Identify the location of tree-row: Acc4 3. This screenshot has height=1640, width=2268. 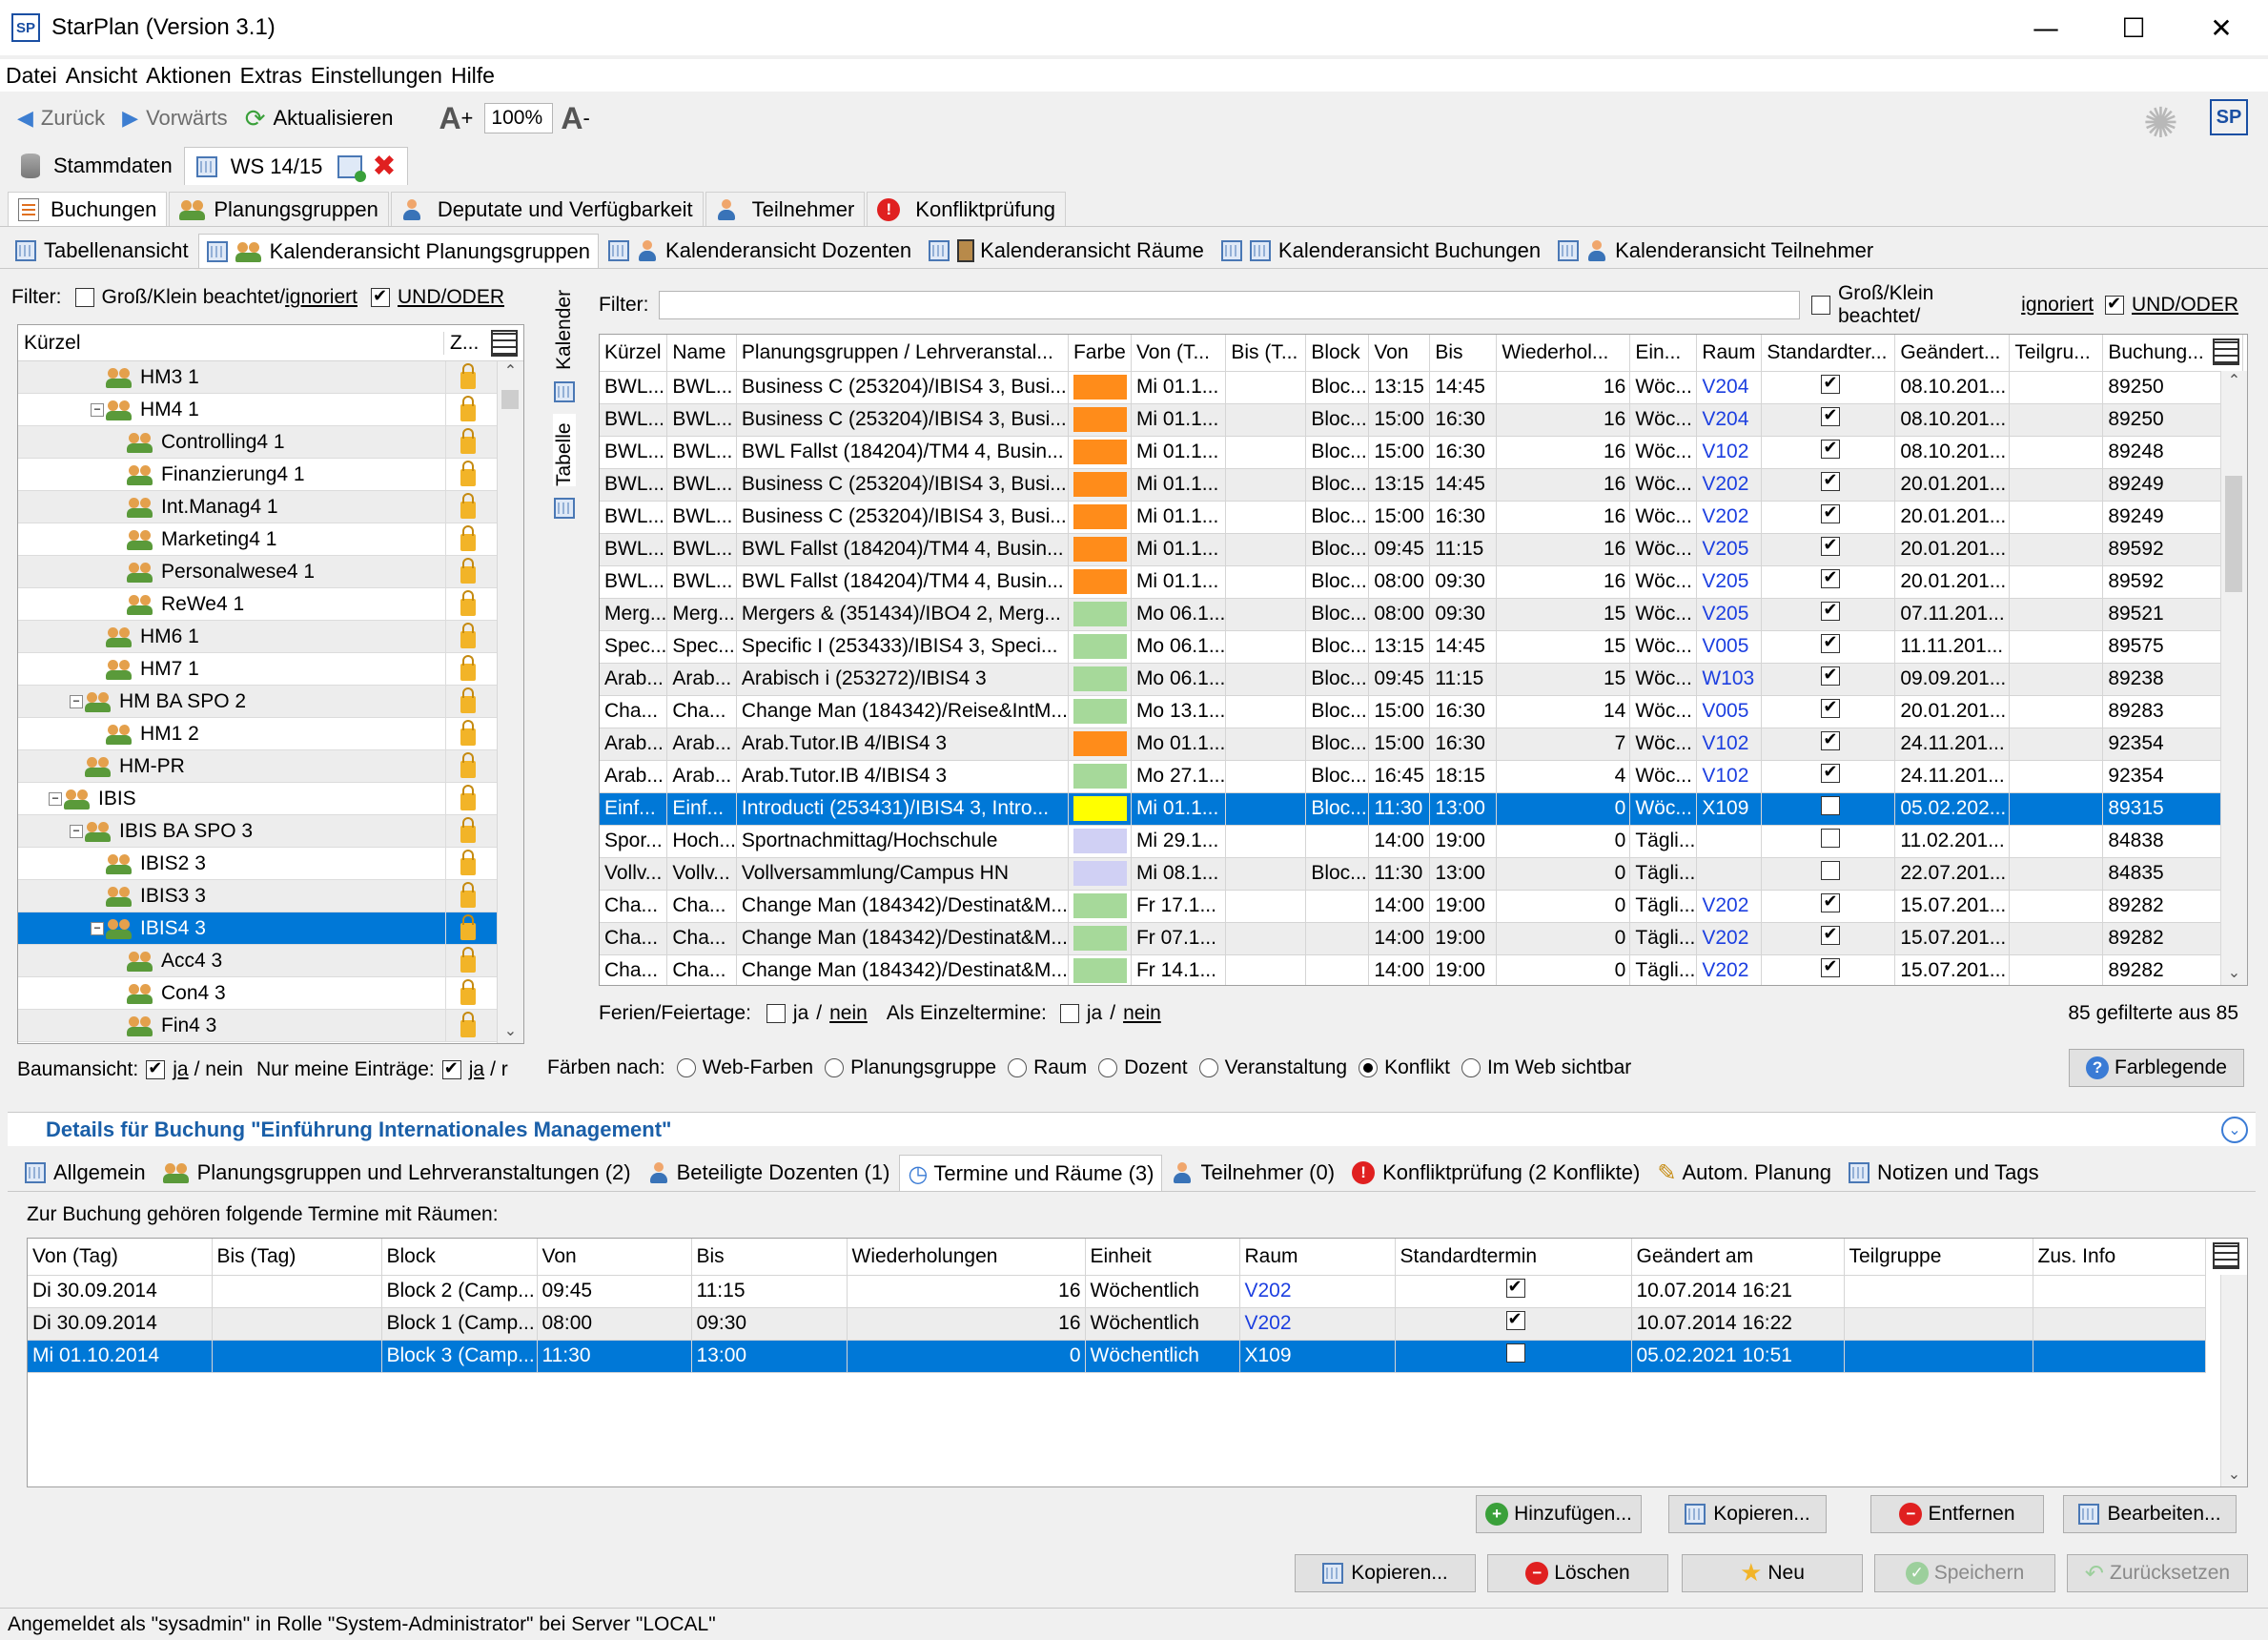
(270, 961).